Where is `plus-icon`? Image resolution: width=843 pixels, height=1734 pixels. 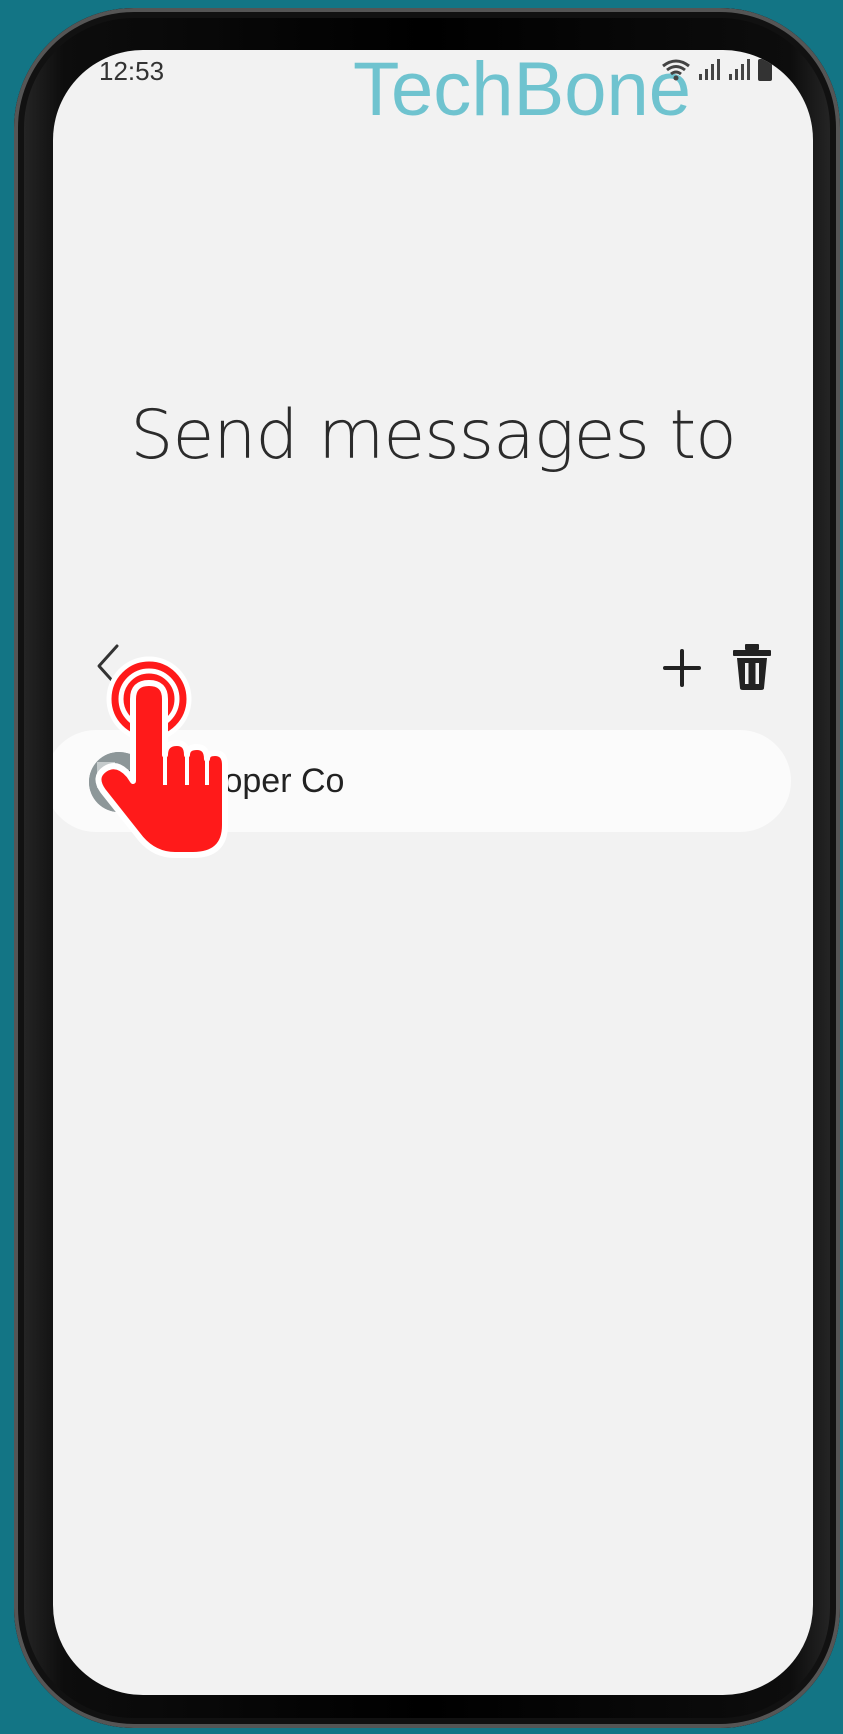 plus-icon is located at coordinates (682, 668).